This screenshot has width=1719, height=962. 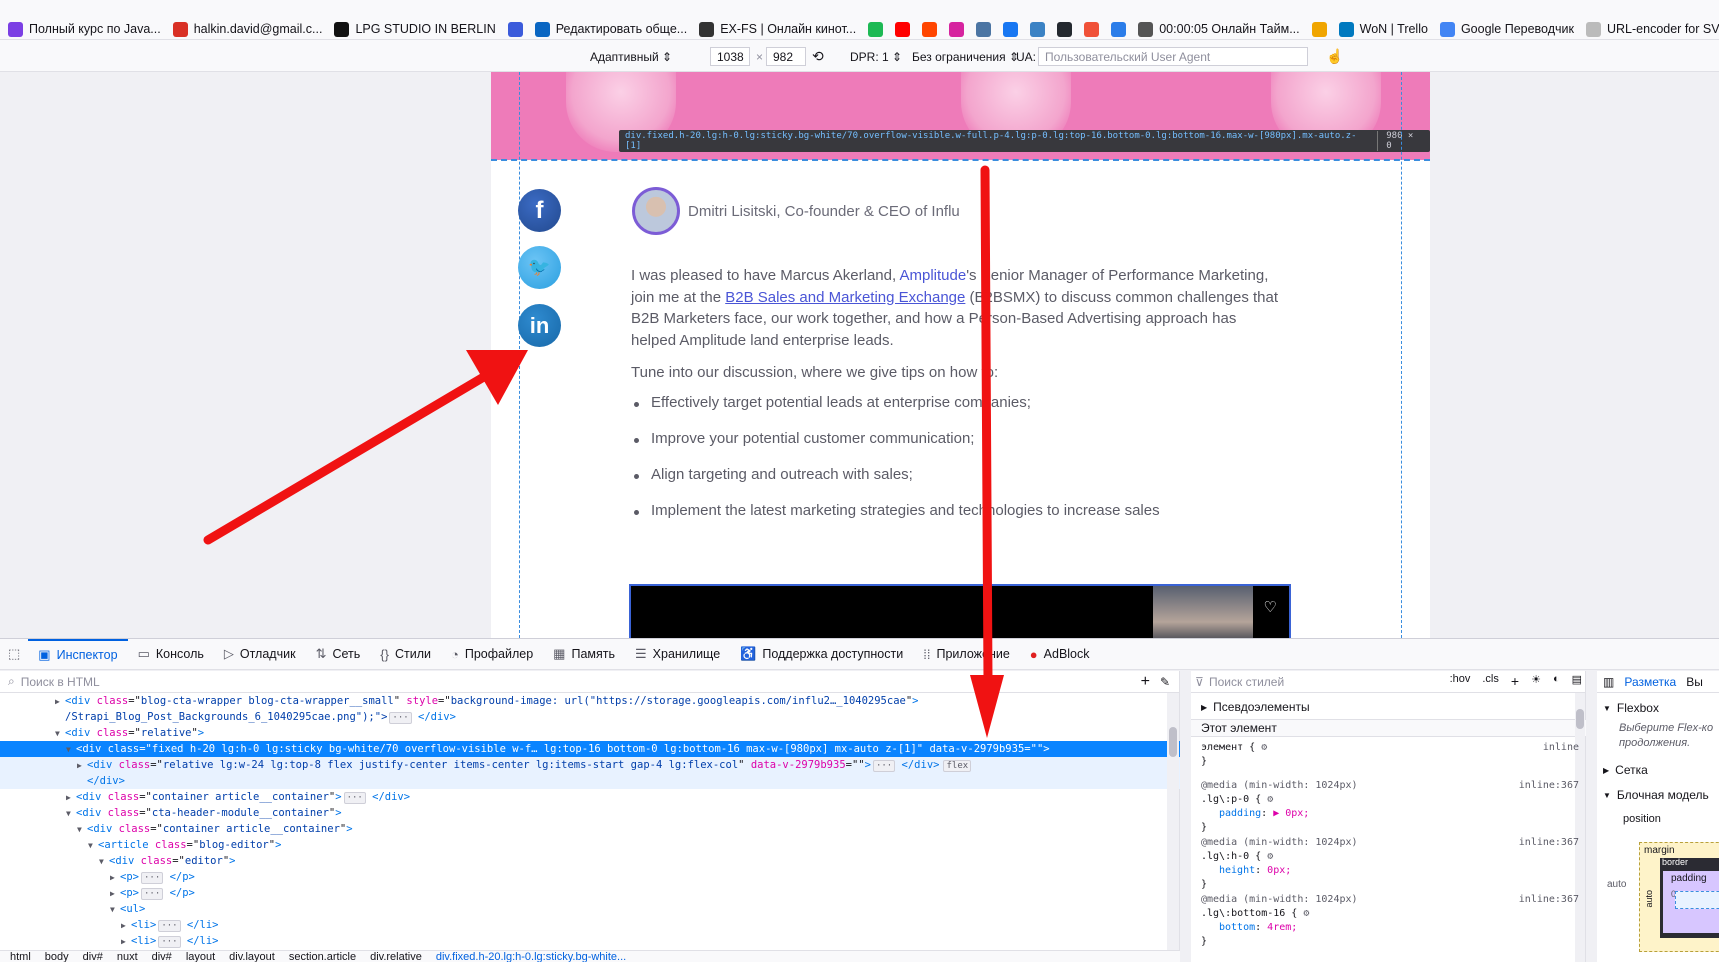 I want to click on tab-computed: Вы, so click(x=1694, y=682).